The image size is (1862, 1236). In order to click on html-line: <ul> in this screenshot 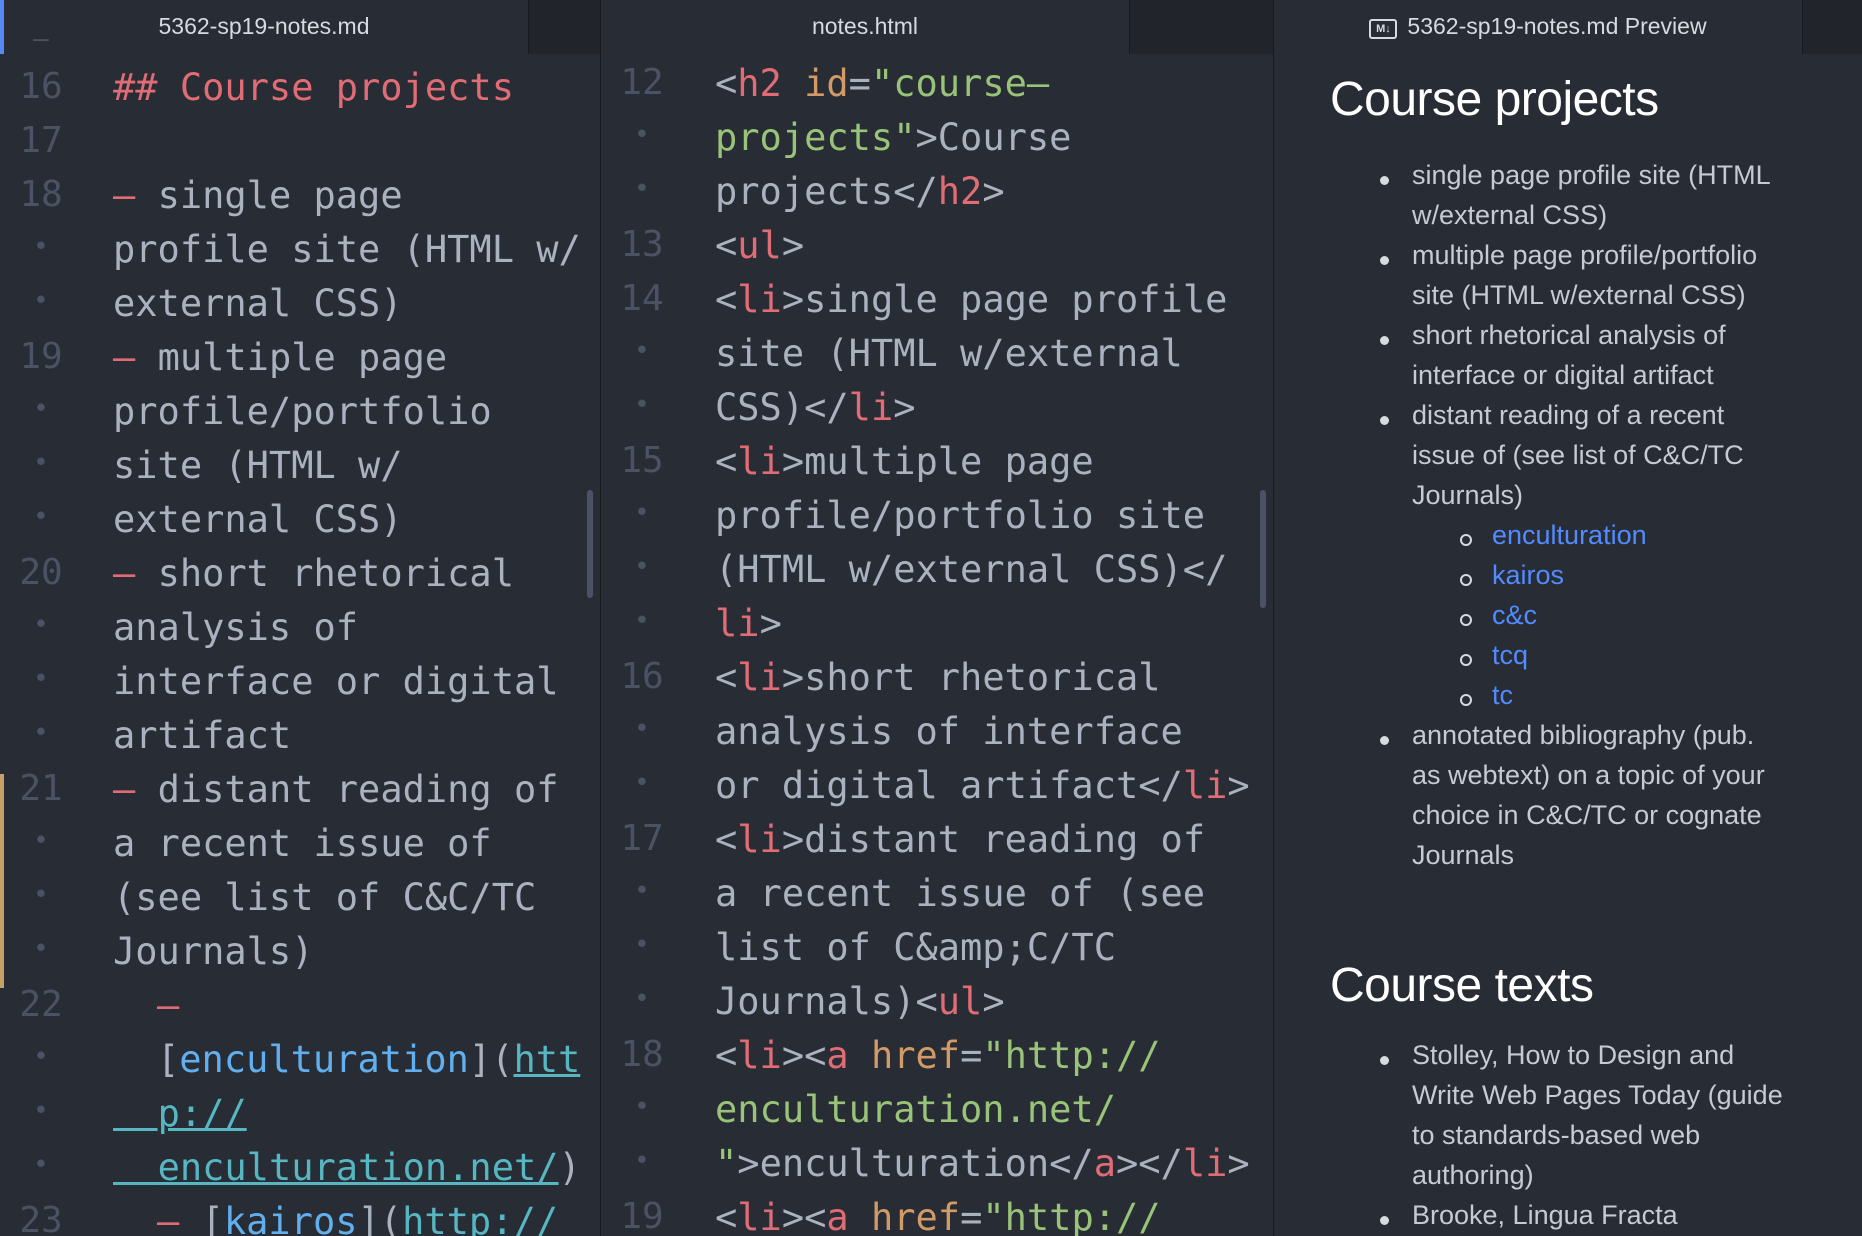, I will do `click(760, 245)`.